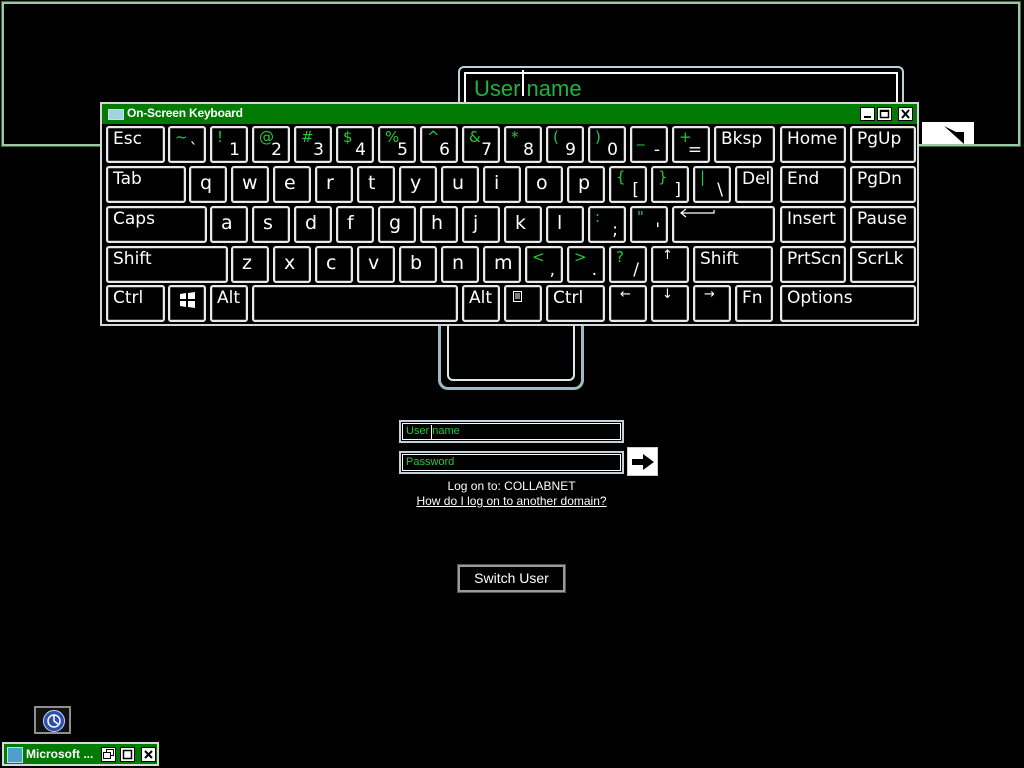  Describe the element at coordinates (135, 303) in the screenshot. I see `key-lctrl: Ctrl` at that location.